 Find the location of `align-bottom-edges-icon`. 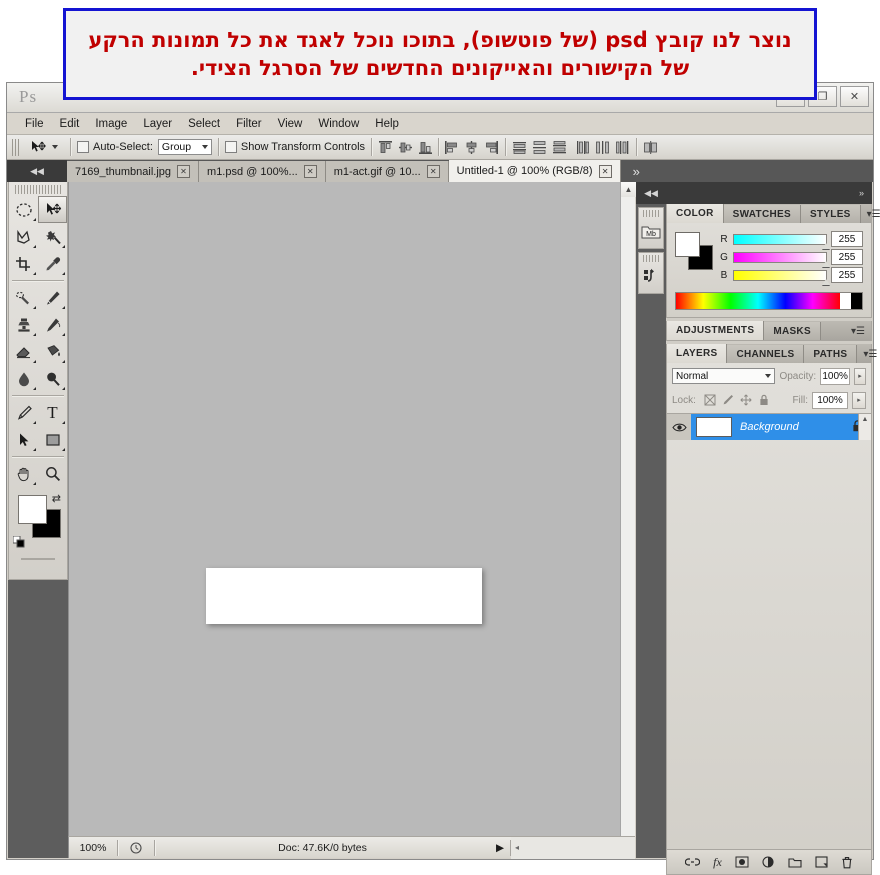

align-bottom-edges-icon is located at coordinates (425, 147).